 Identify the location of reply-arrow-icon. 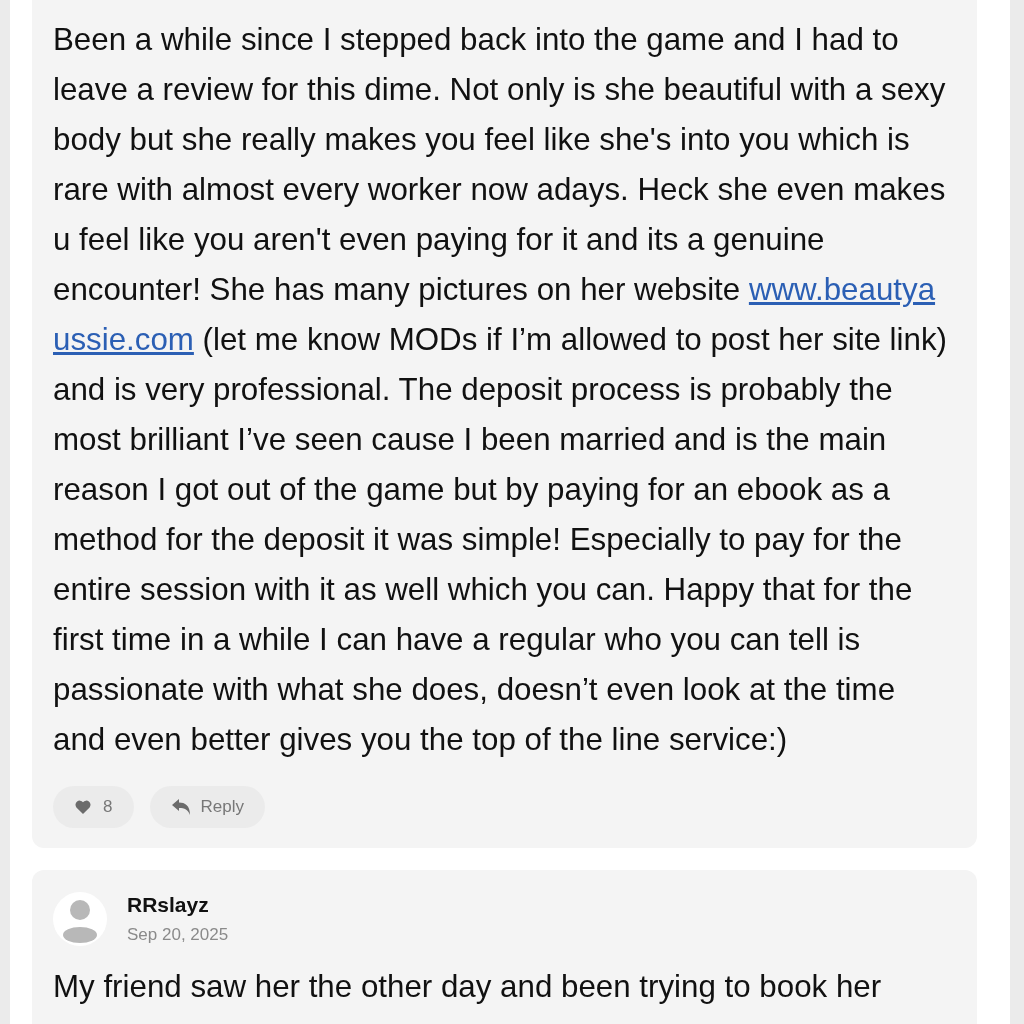
(181, 807).